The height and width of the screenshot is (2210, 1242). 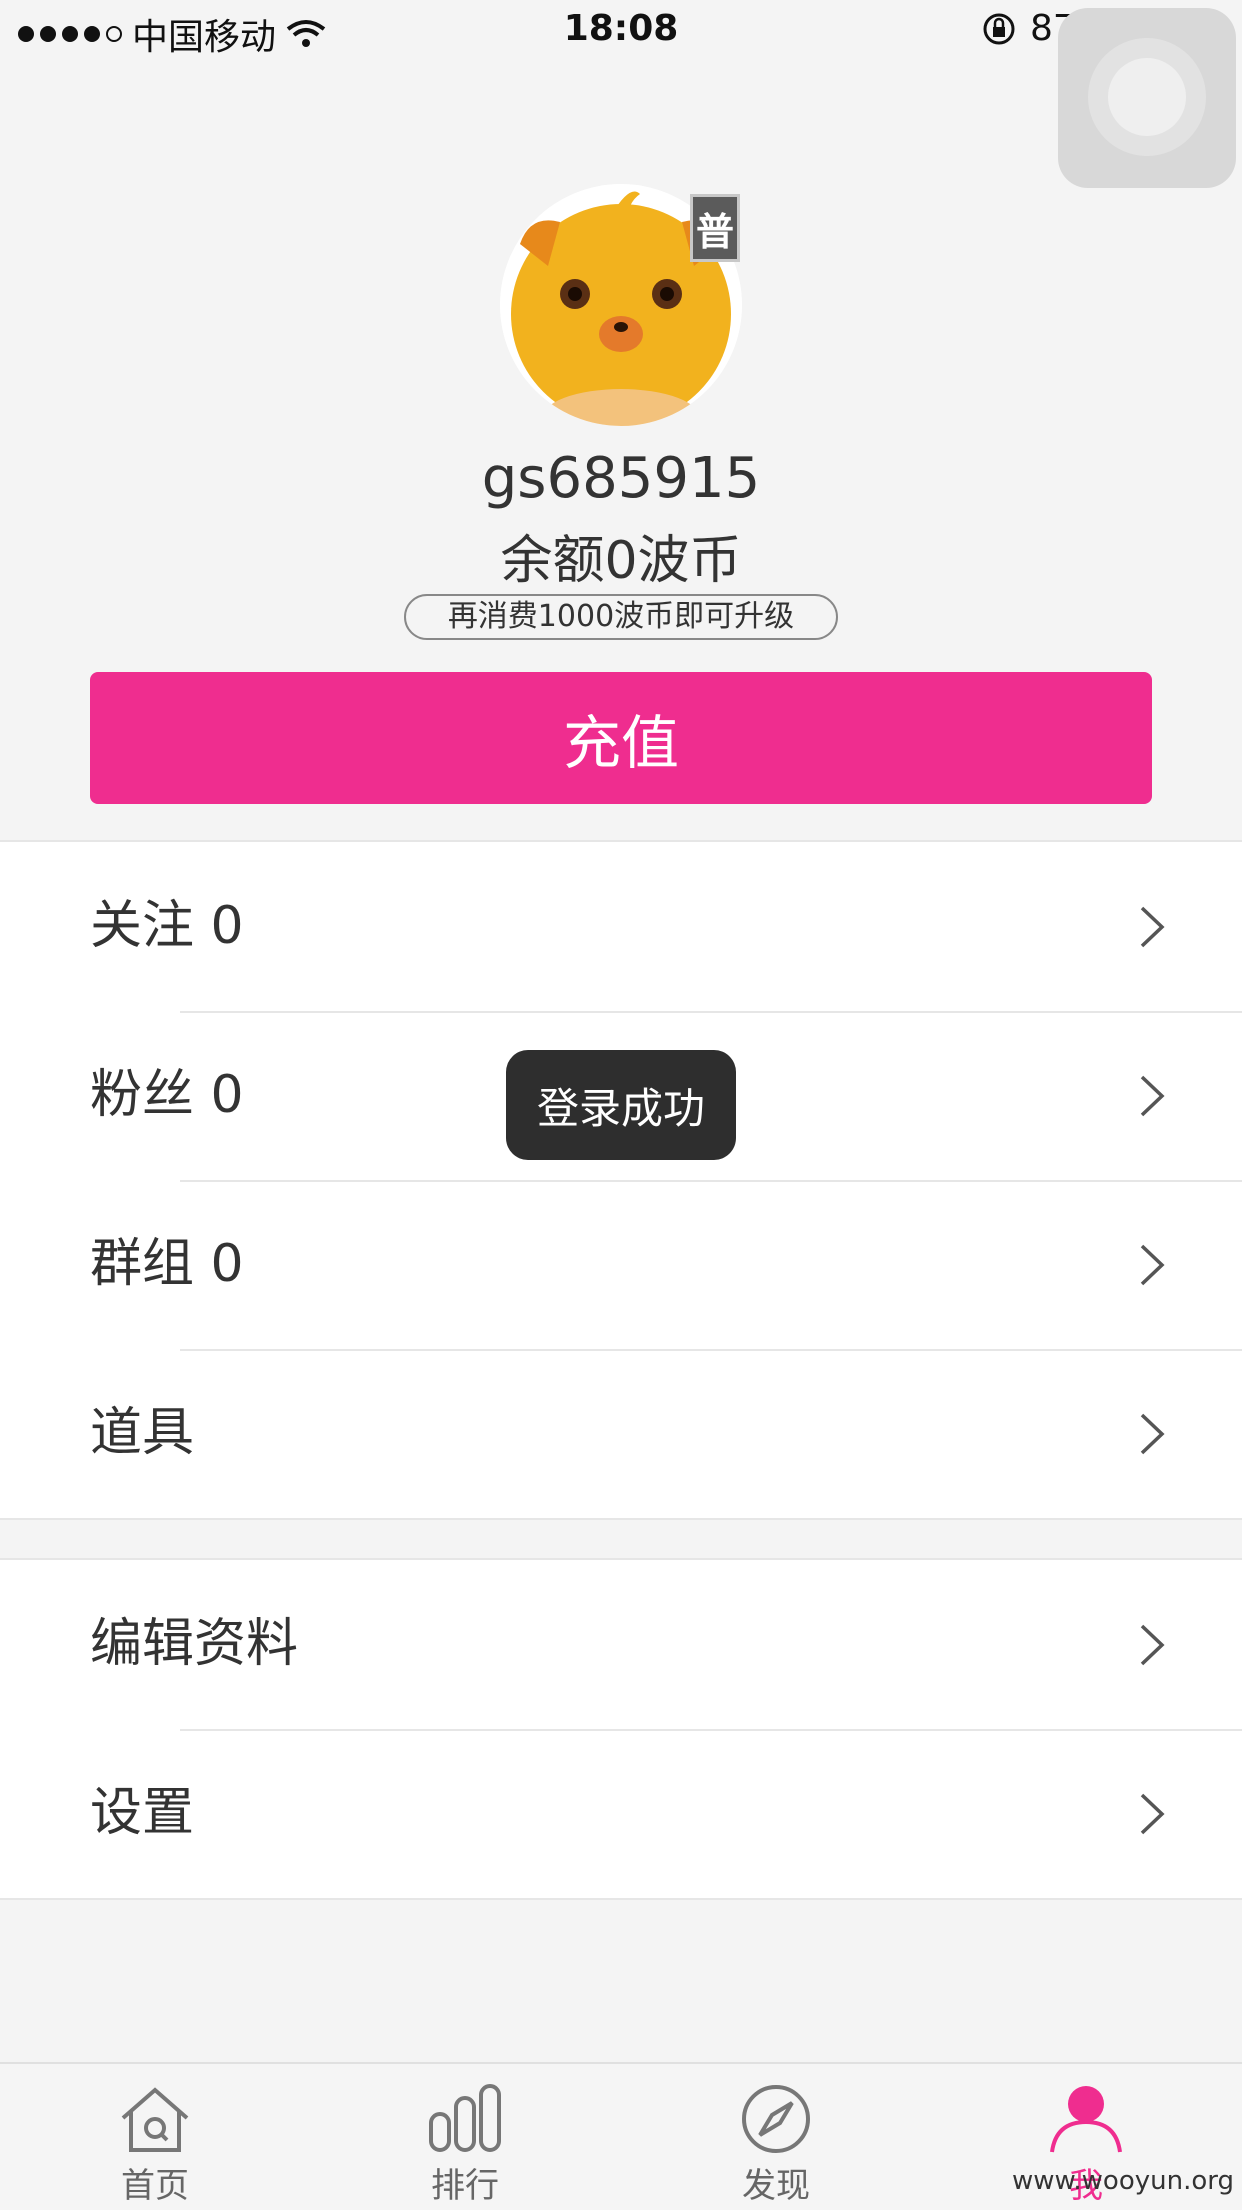 I want to click on recharge-button: 充值, so click(x=621, y=738).